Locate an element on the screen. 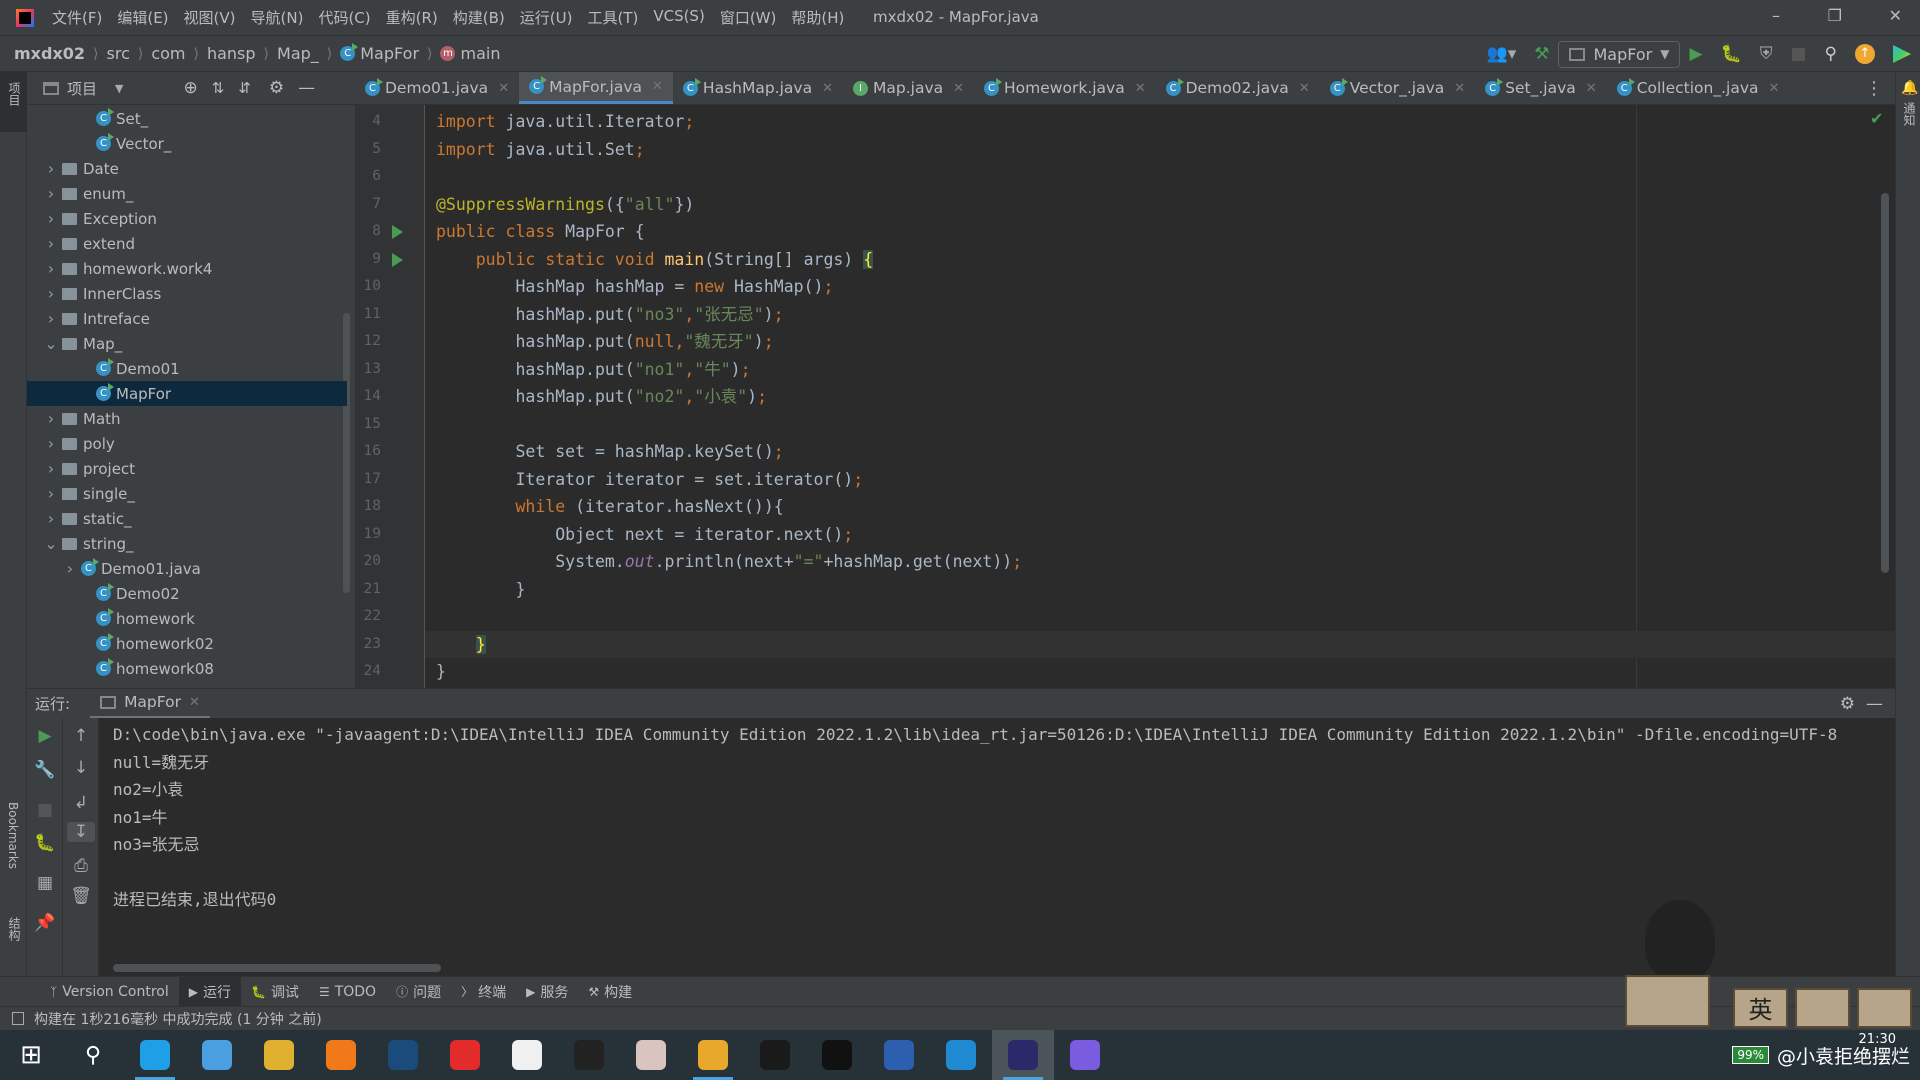 This screenshot has width=1920, height=1080. wrench-icon: 🔧 is located at coordinates (45, 770).